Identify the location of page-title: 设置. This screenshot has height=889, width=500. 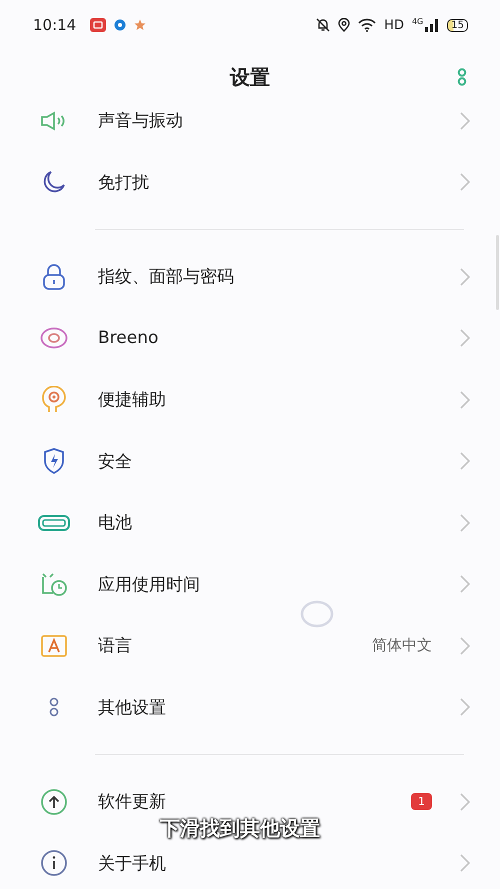
(250, 77).